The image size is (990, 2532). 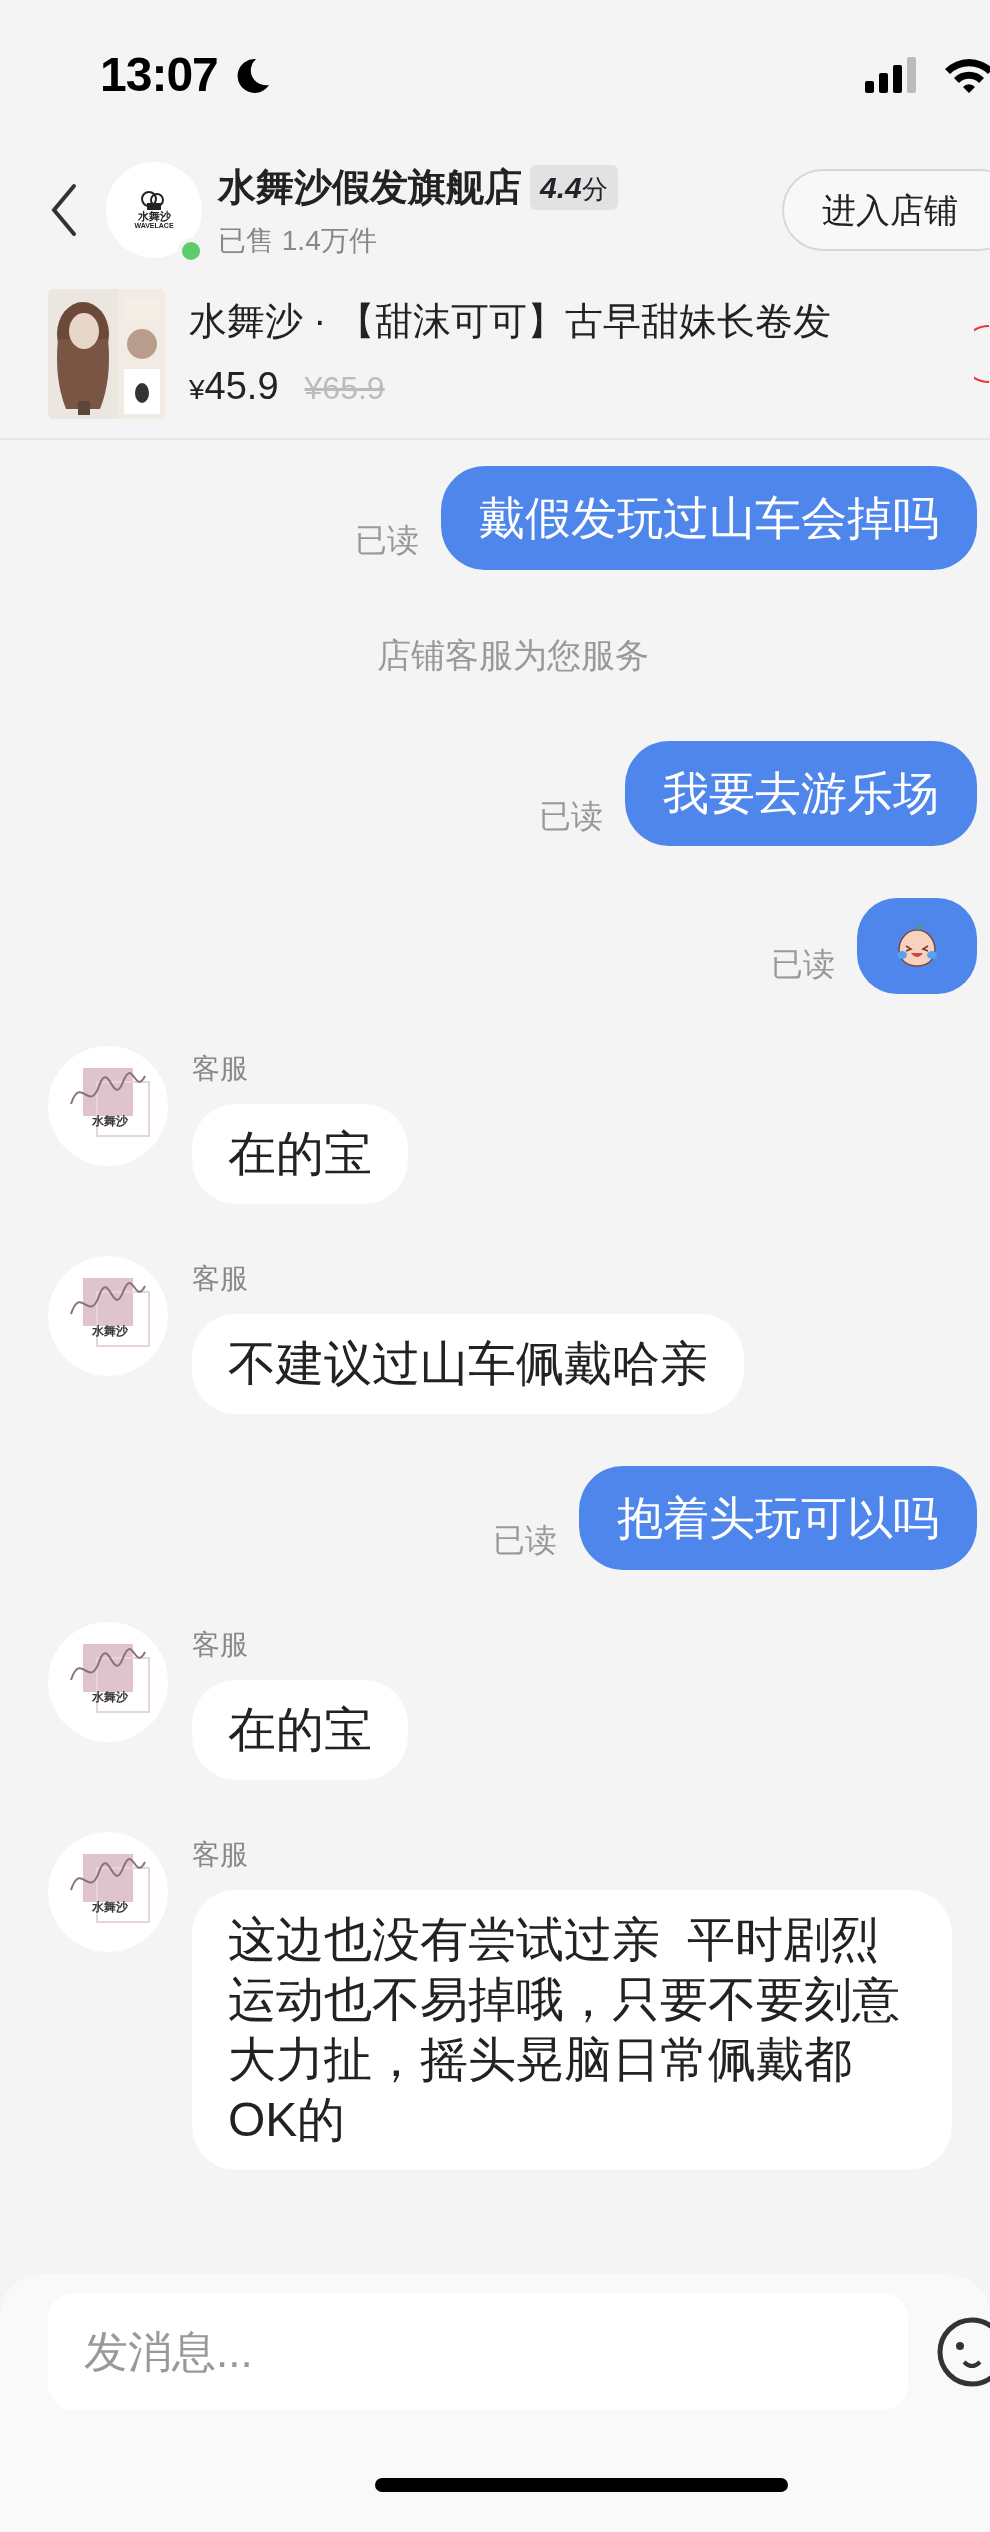 I want to click on status-time: 13:07, so click(x=159, y=75).